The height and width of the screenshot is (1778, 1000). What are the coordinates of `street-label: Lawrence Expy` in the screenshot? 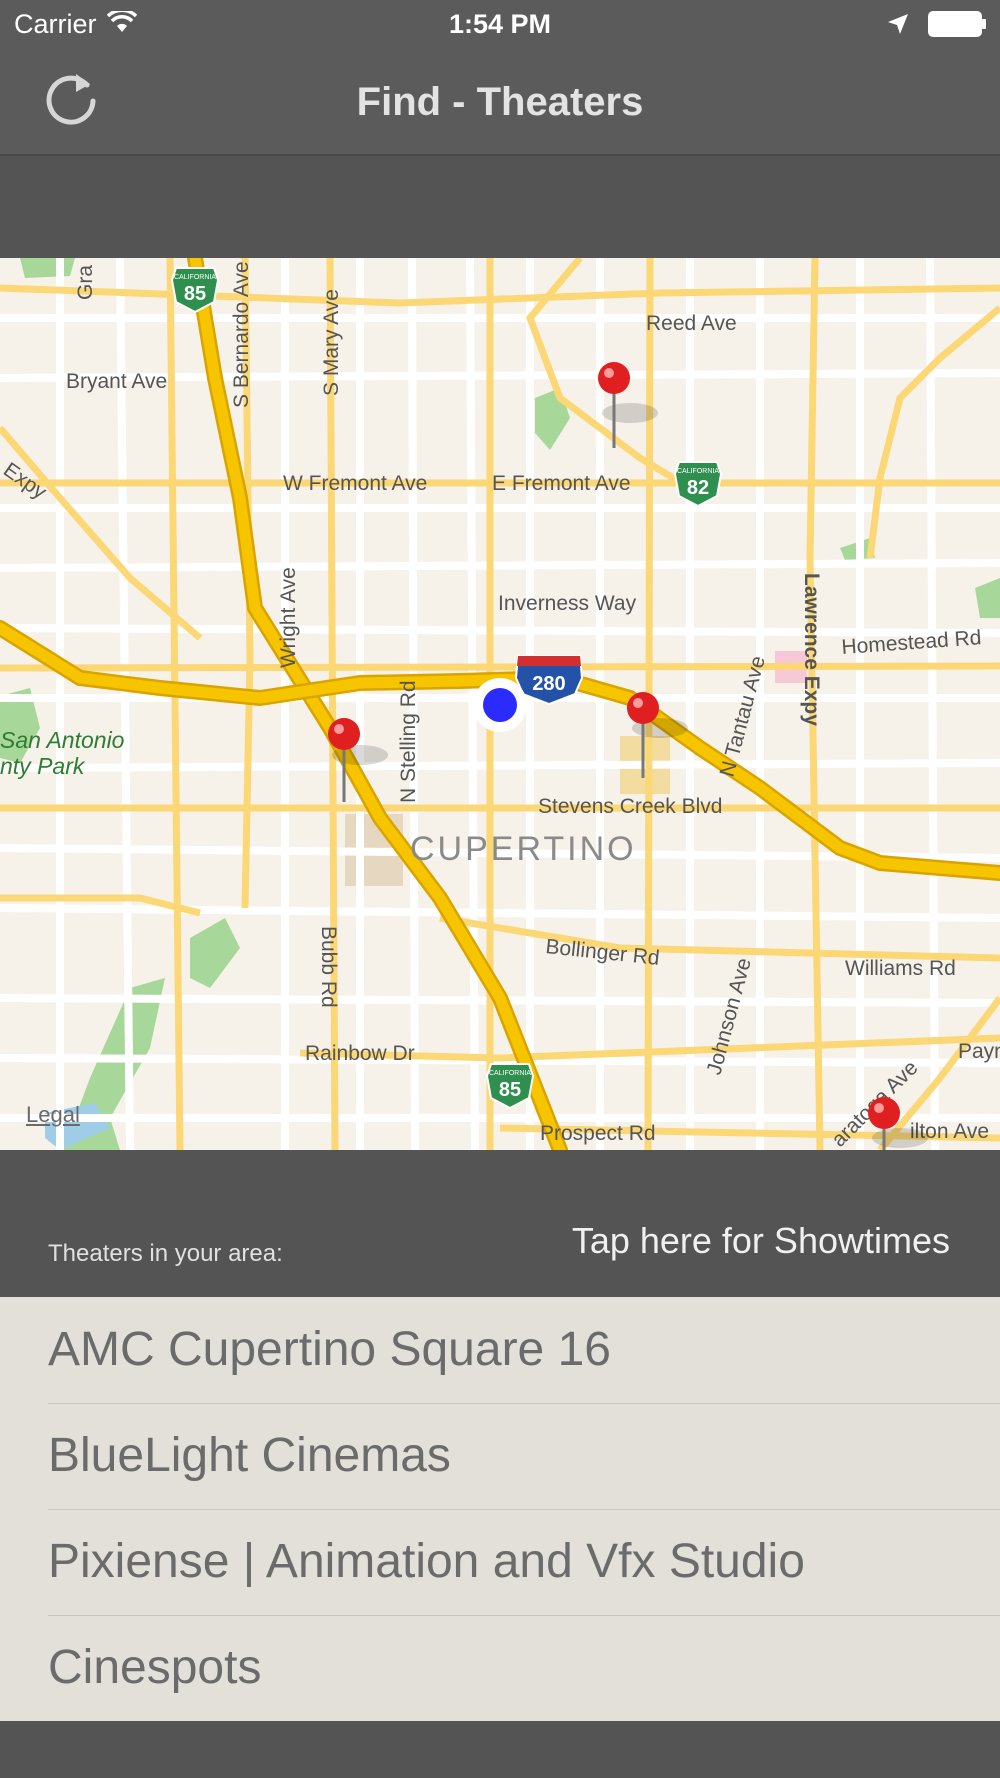 It's located at (811, 649).